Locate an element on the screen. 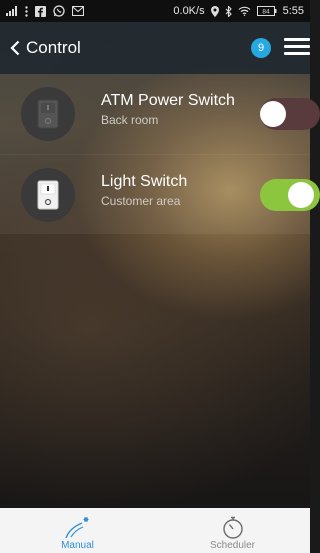 The height and width of the screenshot is (553, 320). signal-icon is located at coordinates (12, 11).